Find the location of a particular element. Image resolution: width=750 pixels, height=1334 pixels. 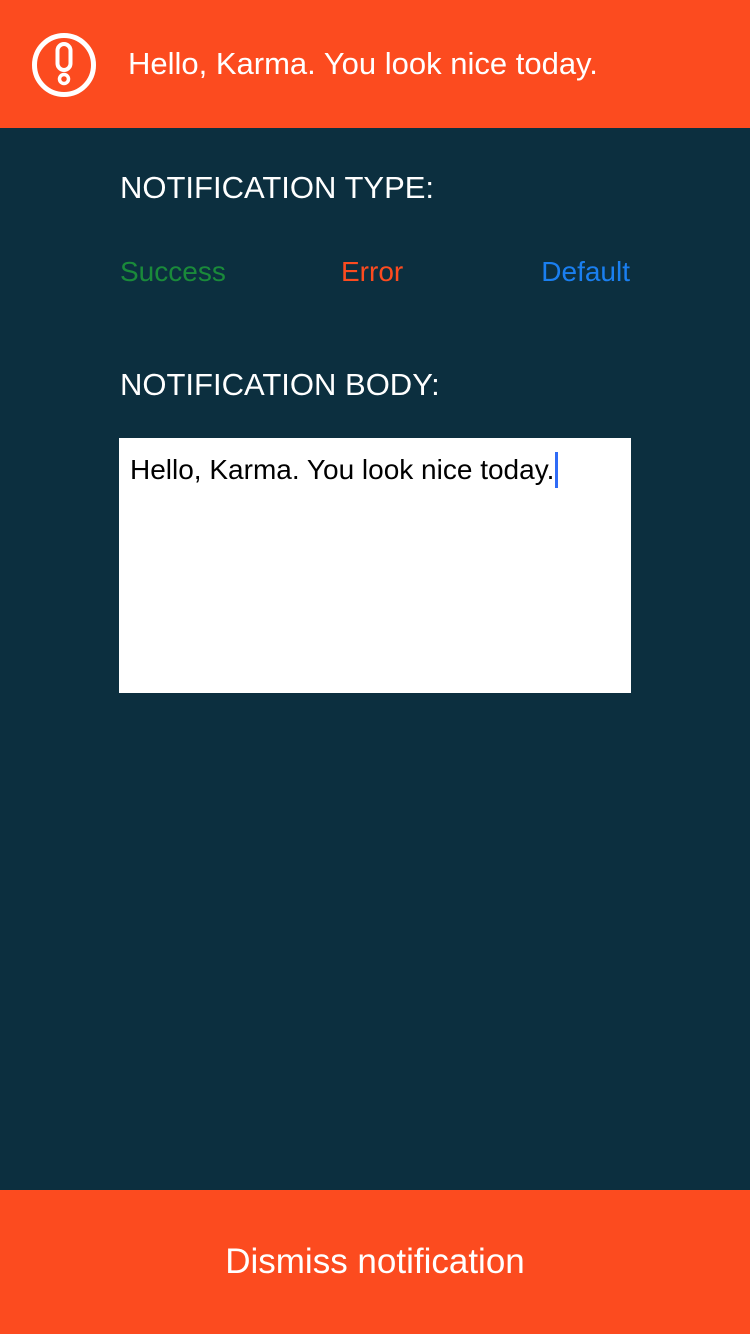

dismiss-notification-button: Dismiss notification is located at coordinates (375, 1262).